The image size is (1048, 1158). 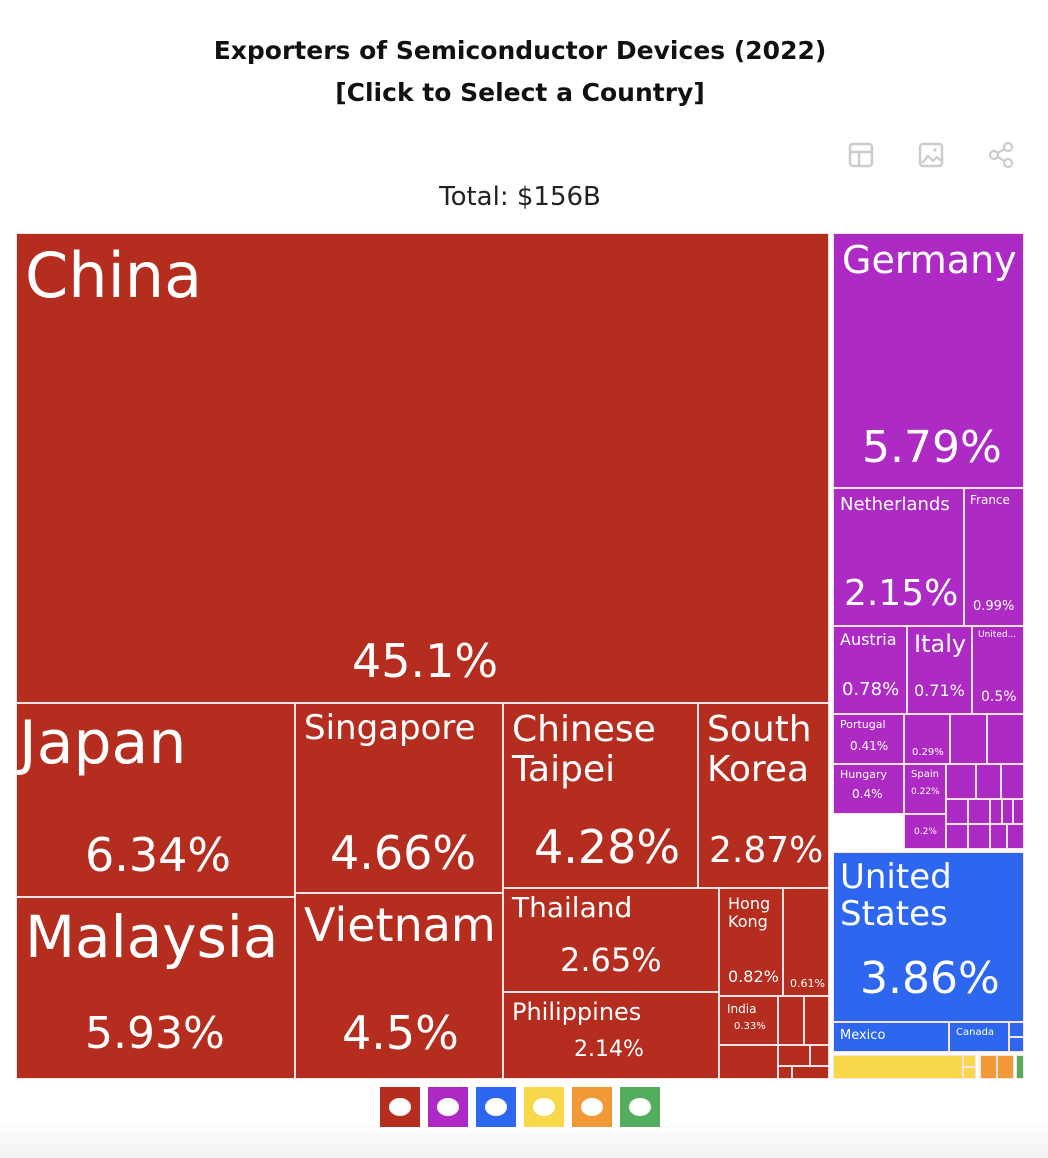 What do you see at coordinates (592, 1107) in the screenshot?
I see `continent-oceania-icon` at bounding box center [592, 1107].